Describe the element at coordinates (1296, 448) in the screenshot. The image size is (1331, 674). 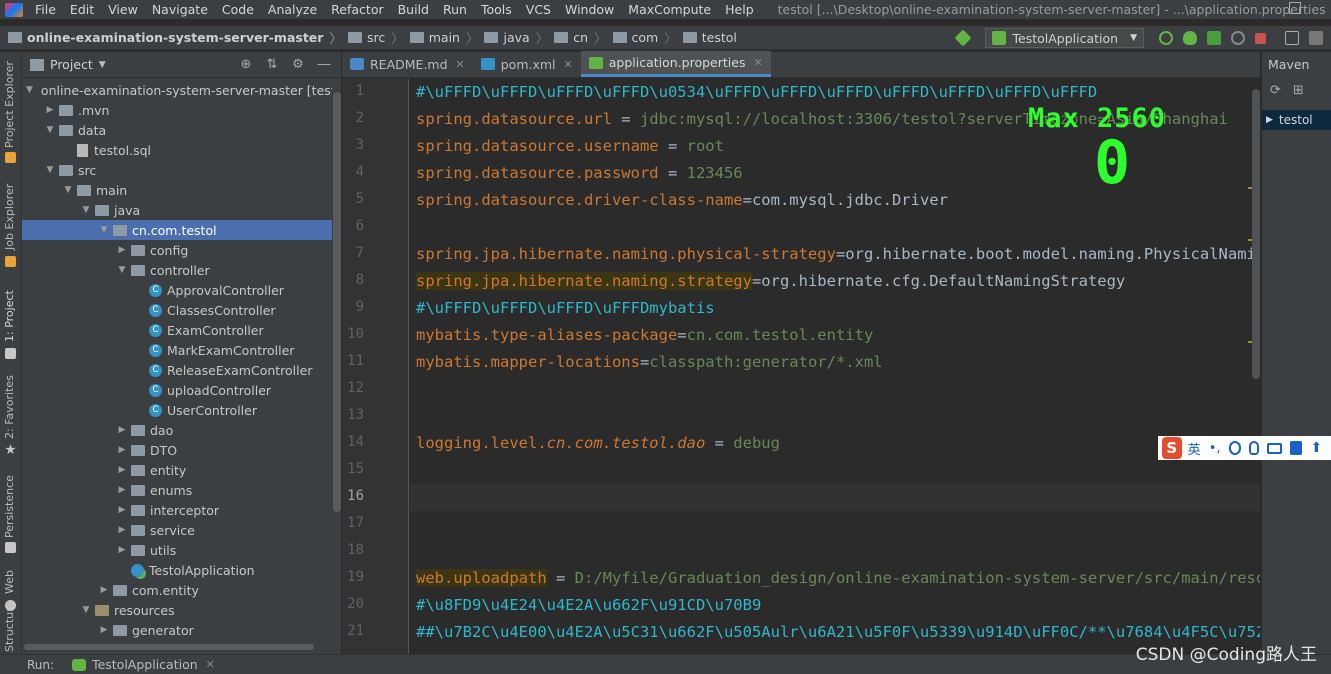
I see `skin-icon` at that location.